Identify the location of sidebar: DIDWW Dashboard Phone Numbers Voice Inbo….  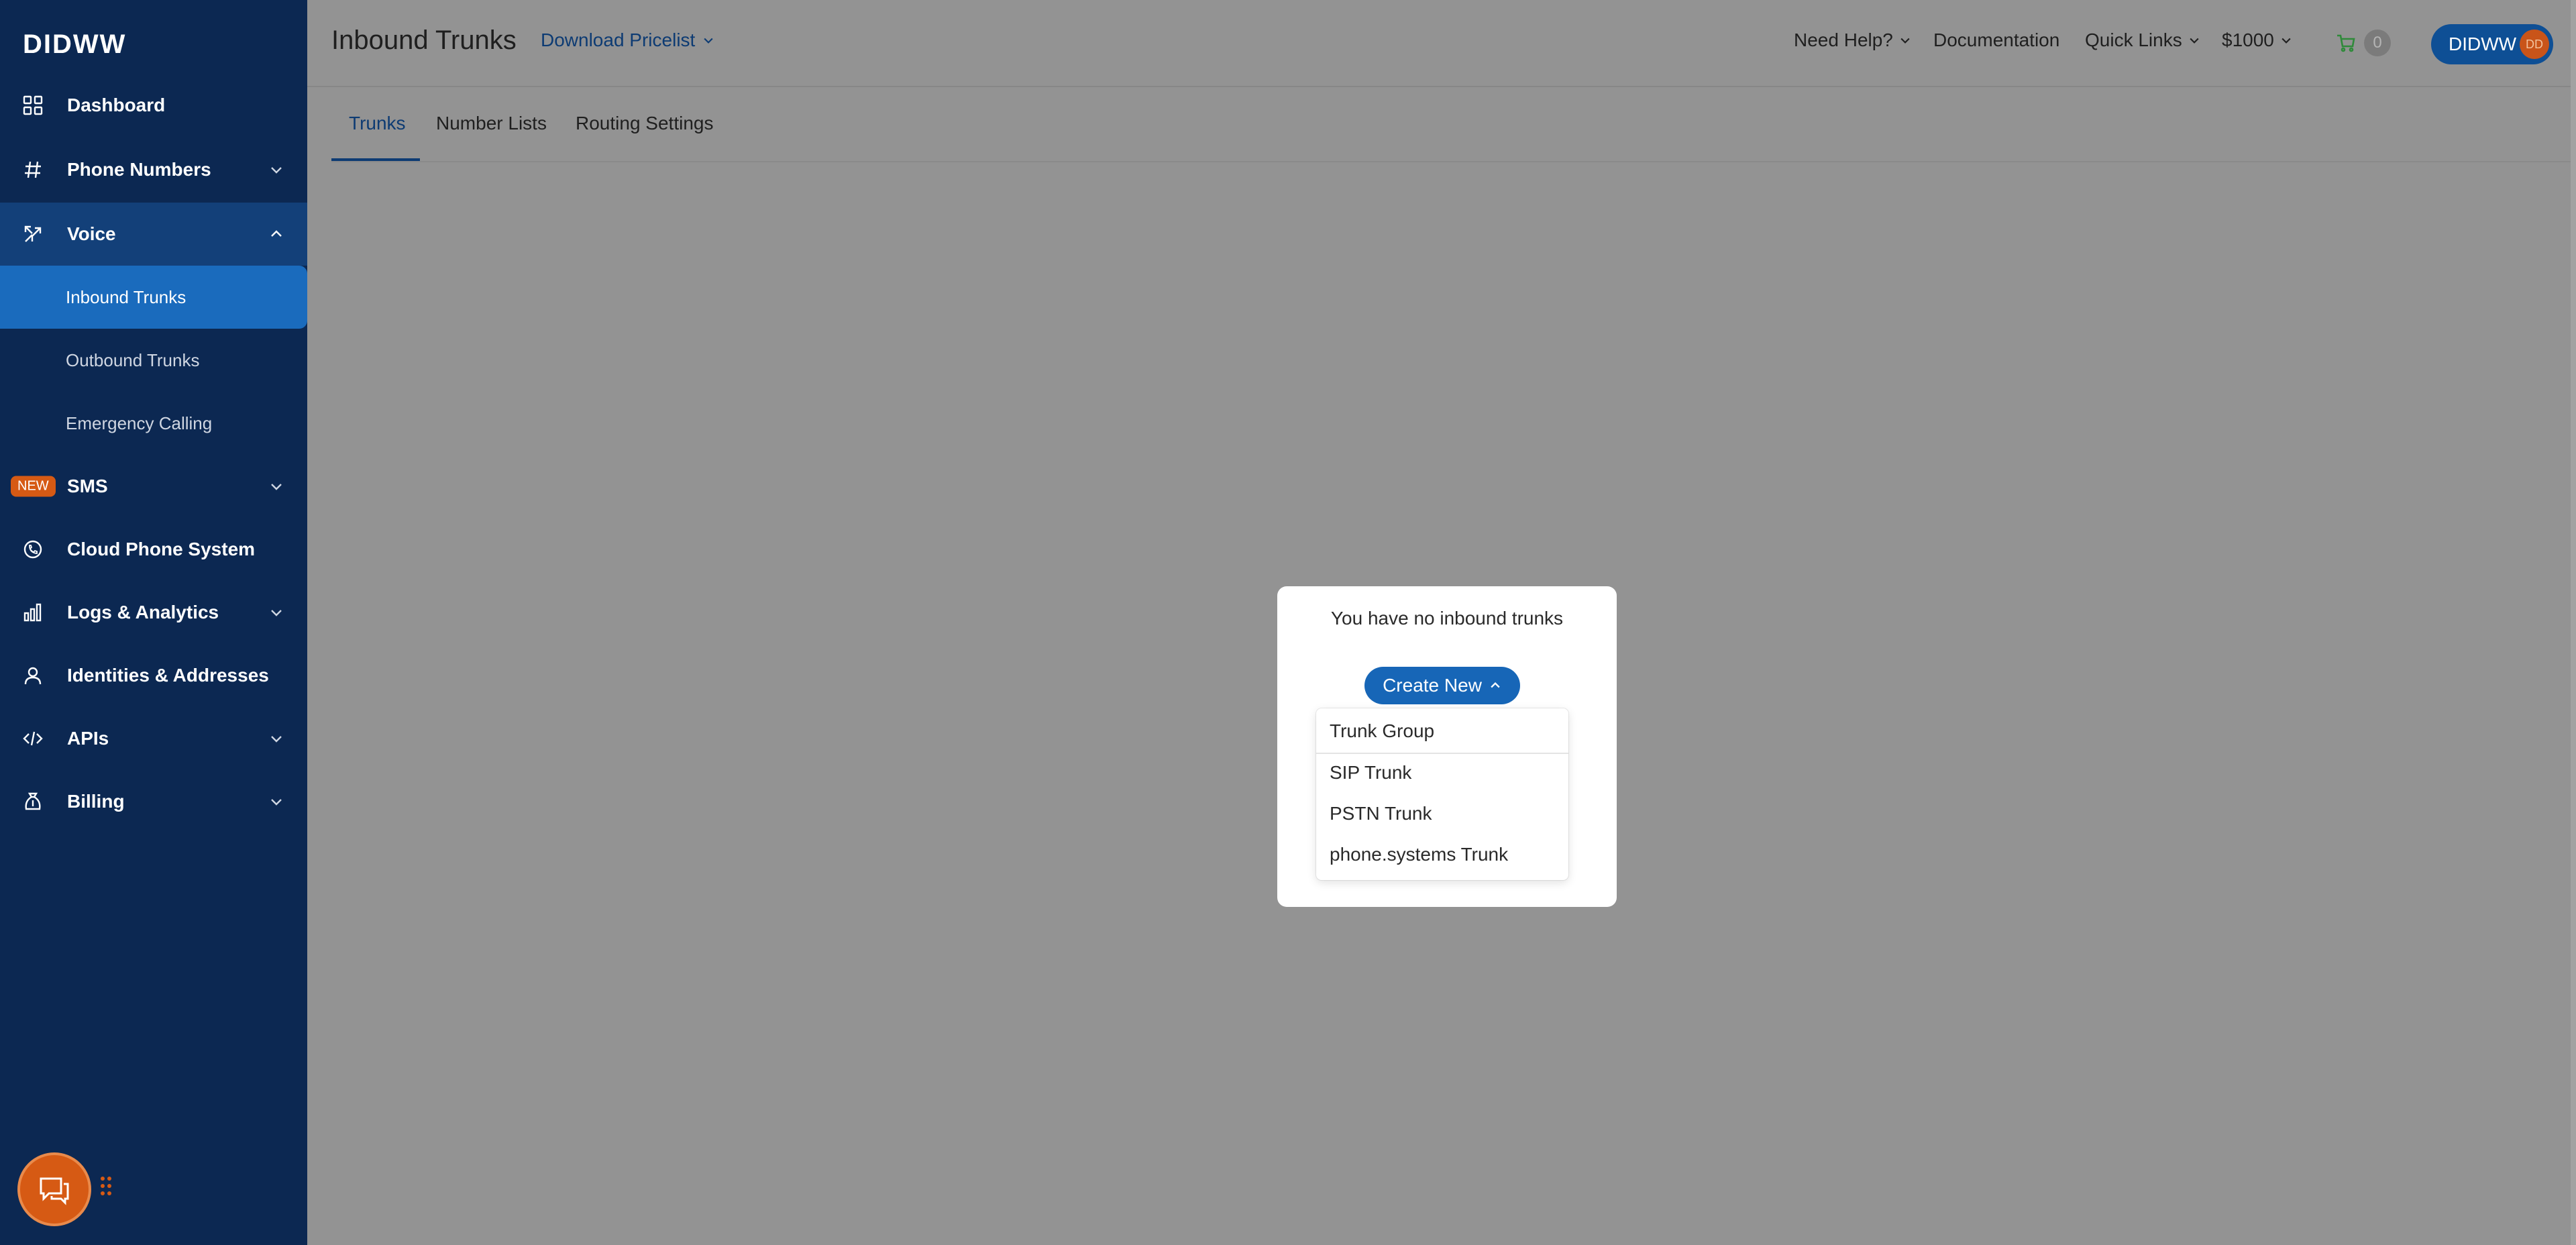
(153, 622).